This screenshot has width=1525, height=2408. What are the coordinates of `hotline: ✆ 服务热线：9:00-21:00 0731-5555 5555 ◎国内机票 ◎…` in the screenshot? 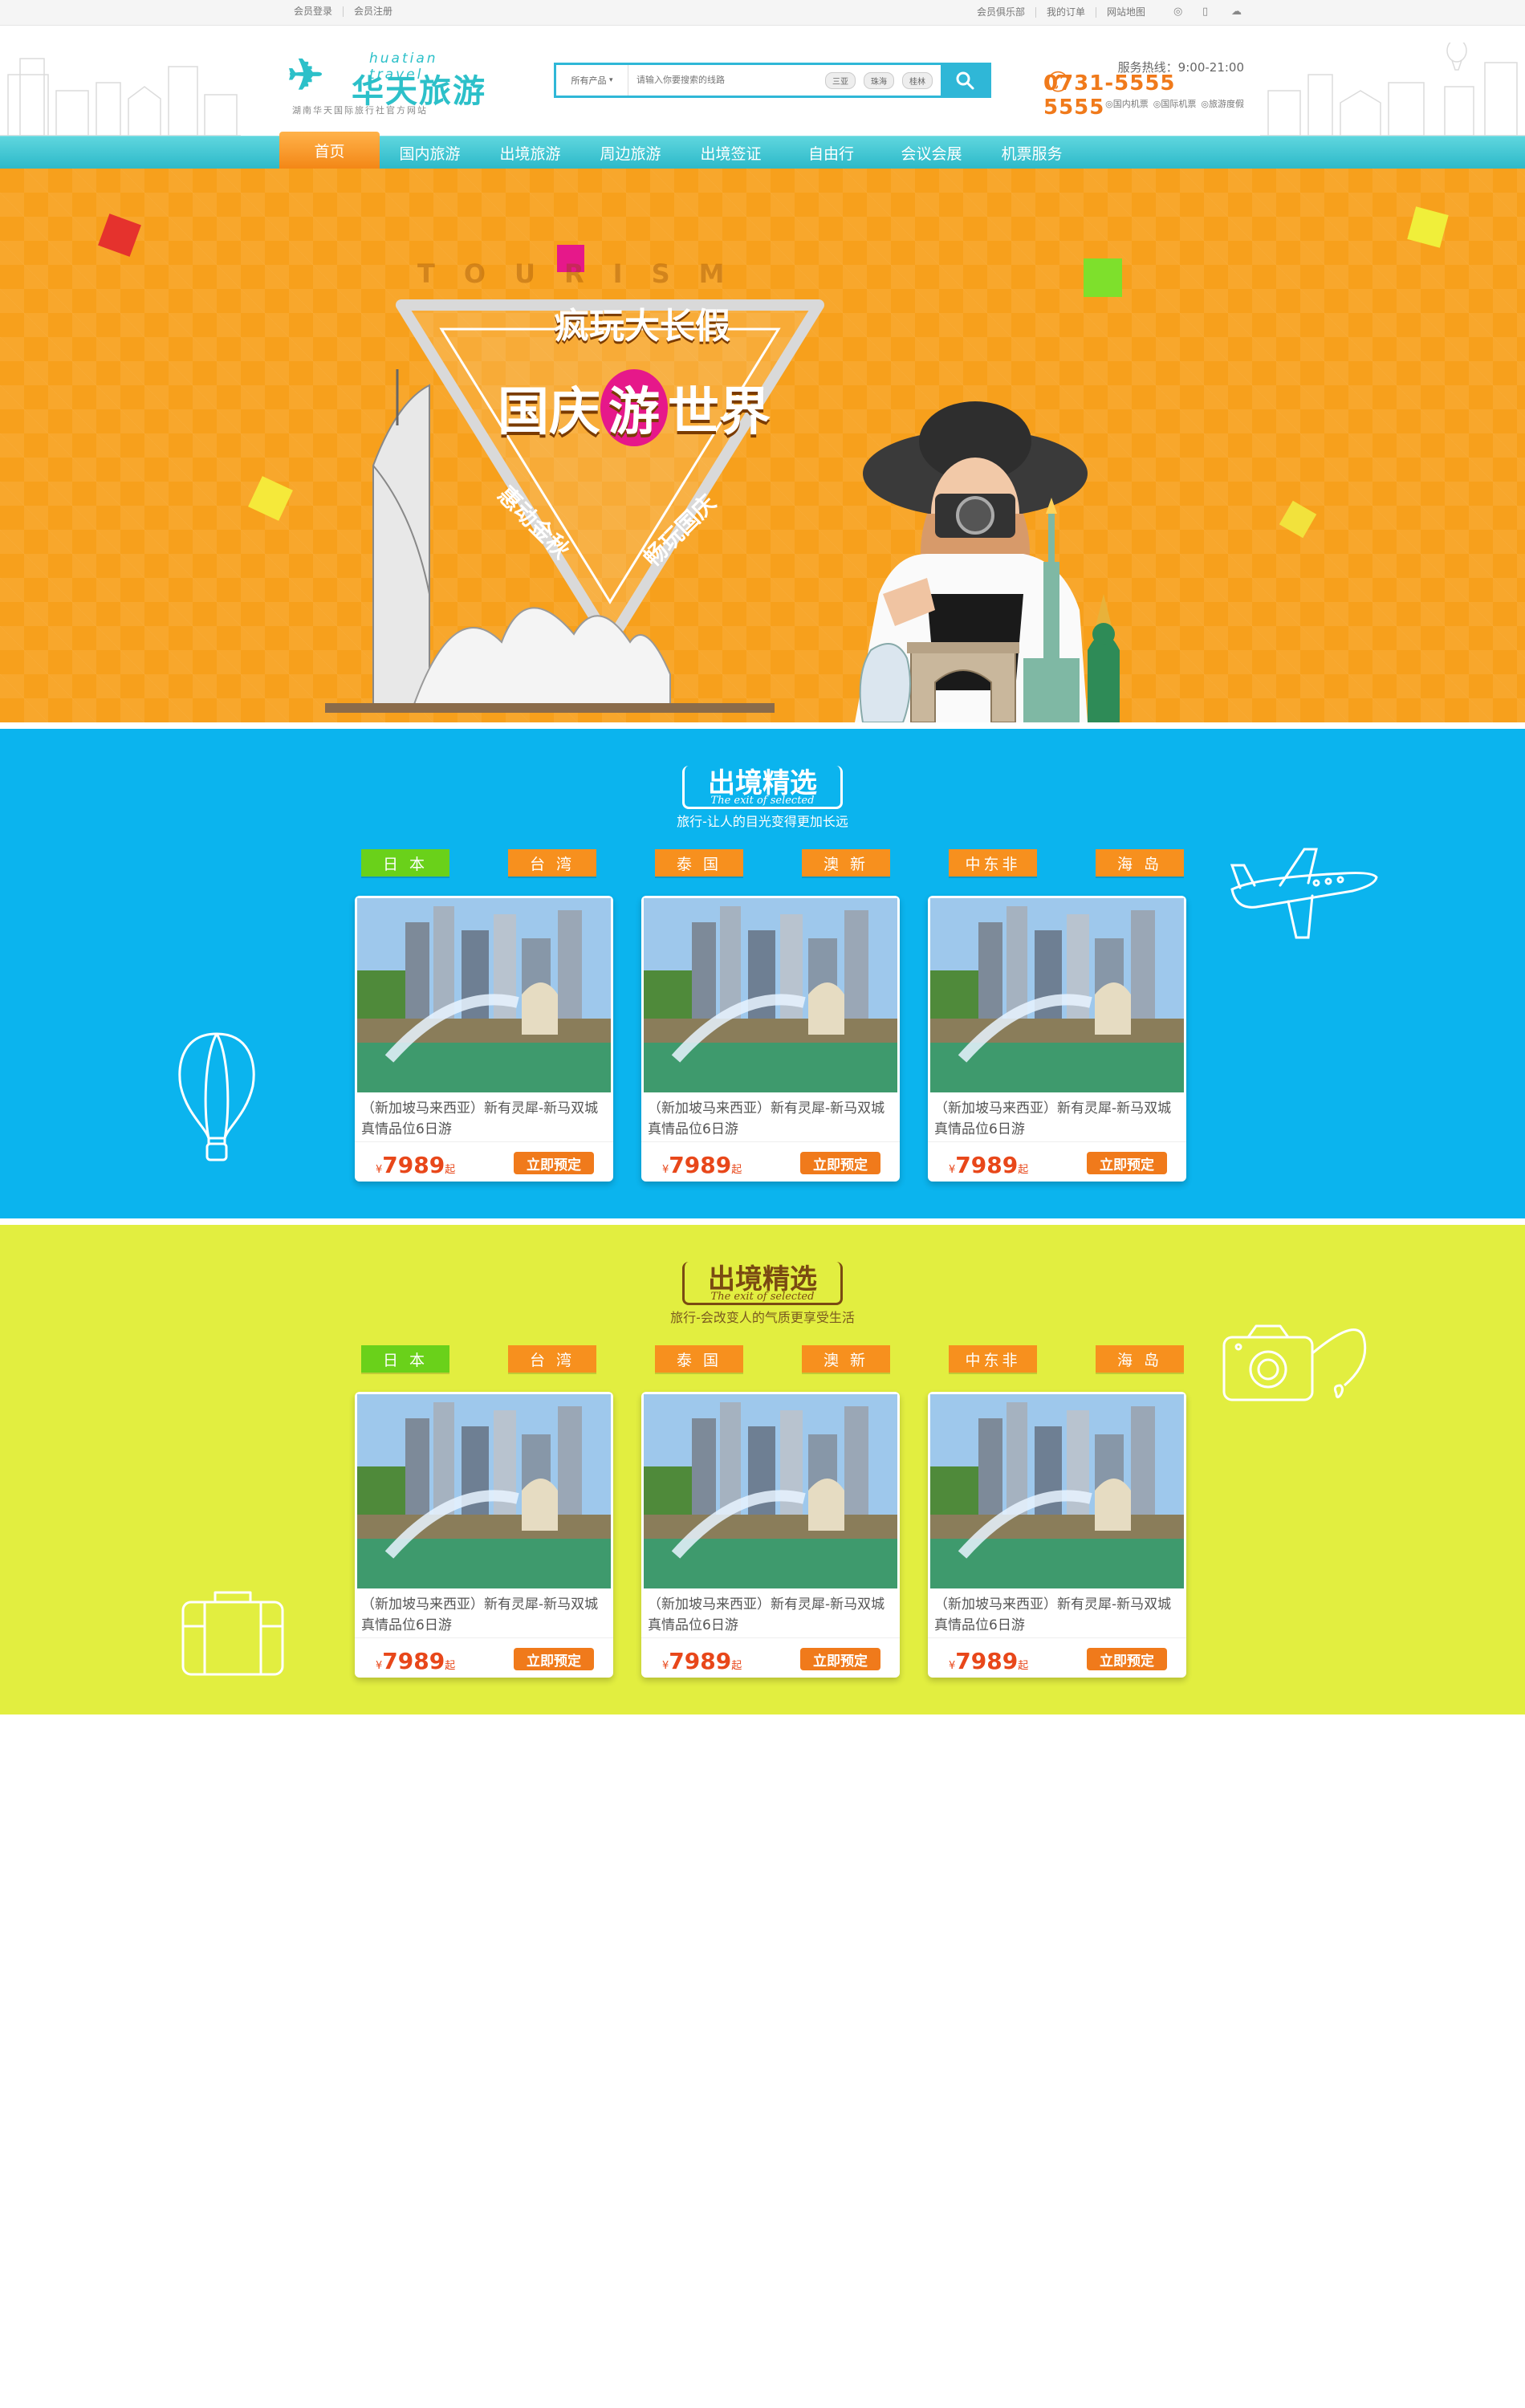 It's located at (1143, 89).